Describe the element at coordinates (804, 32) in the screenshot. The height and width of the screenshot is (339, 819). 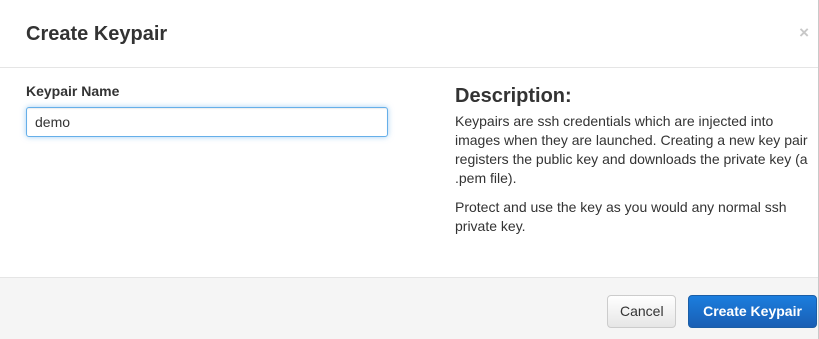
I see `close-icon: ×` at that location.